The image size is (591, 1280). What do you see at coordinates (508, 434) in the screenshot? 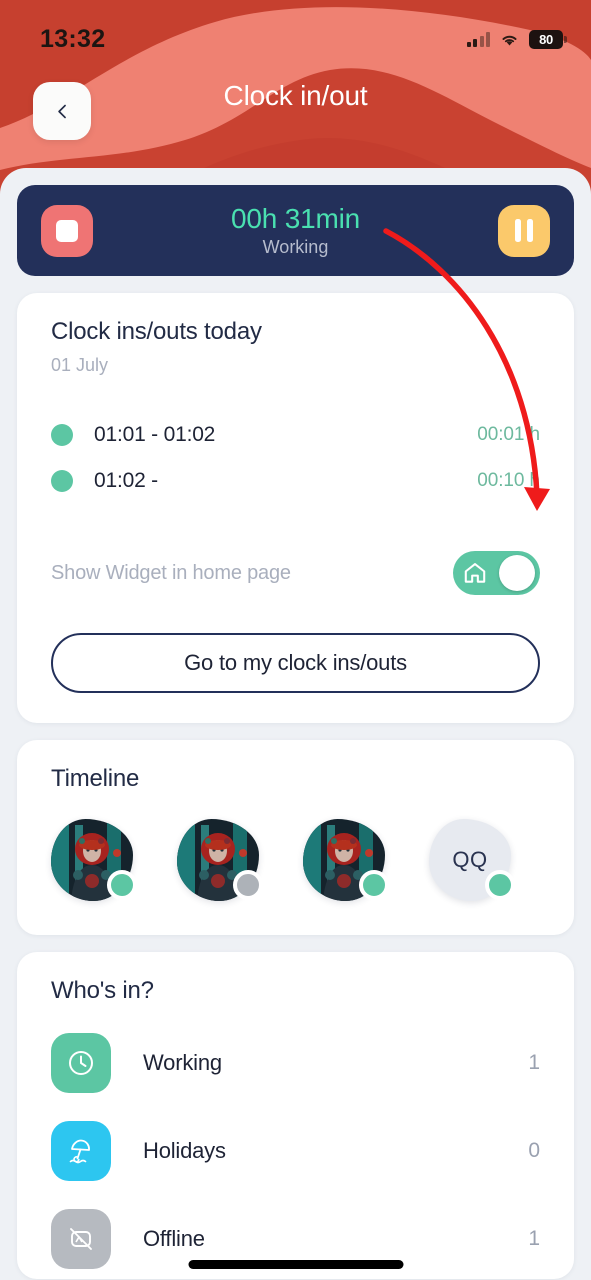
I see `entry-duration: 00:01 h` at bounding box center [508, 434].